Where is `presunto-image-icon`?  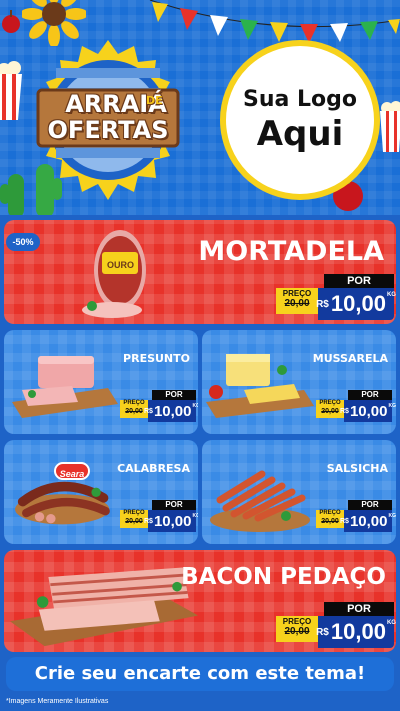 presunto-image-icon is located at coordinates (65, 387).